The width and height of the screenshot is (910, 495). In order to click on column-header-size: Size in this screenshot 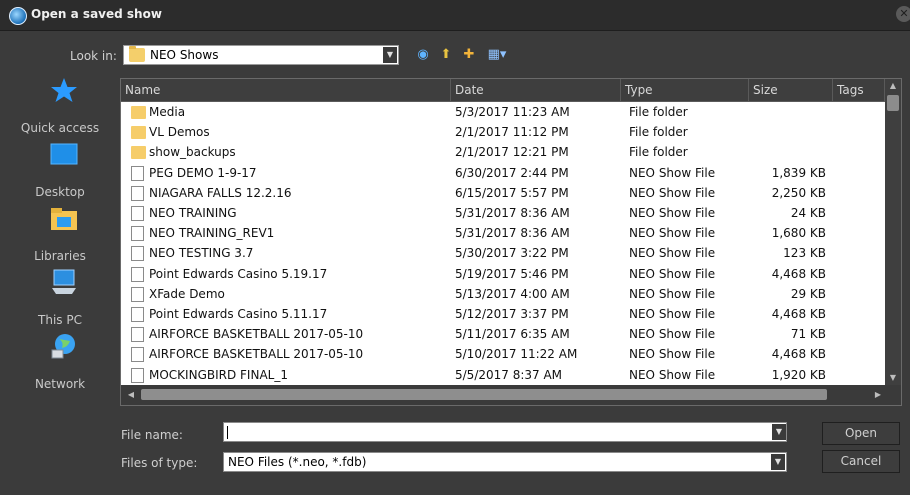, I will do `click(791, 90)`.